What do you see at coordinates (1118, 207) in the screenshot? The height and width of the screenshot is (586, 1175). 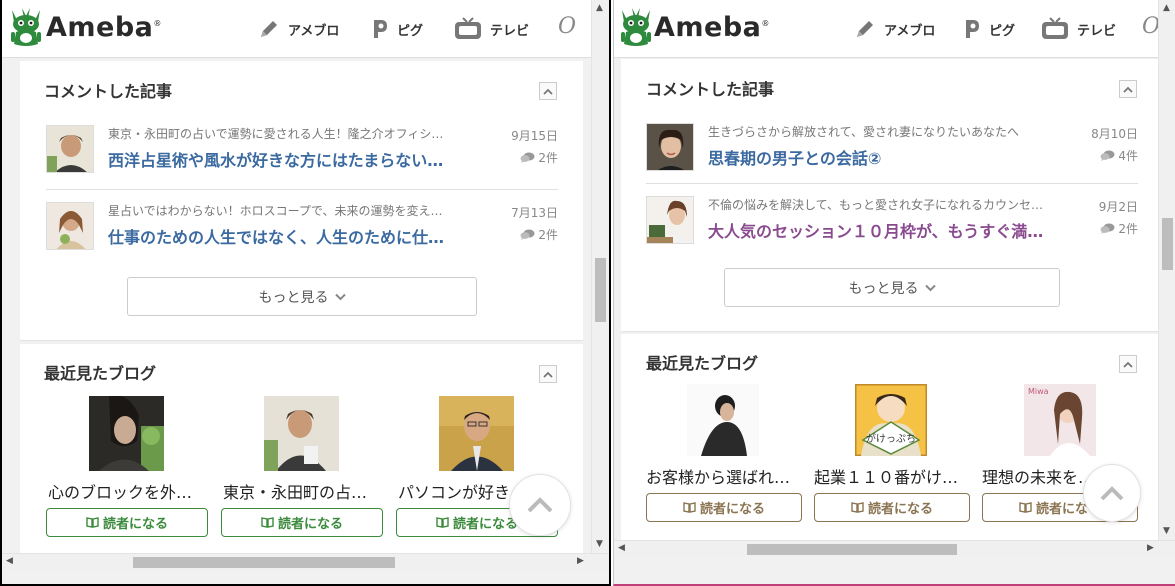 I see `comment-date: 9月2日` at bounding box center [1118, 207].